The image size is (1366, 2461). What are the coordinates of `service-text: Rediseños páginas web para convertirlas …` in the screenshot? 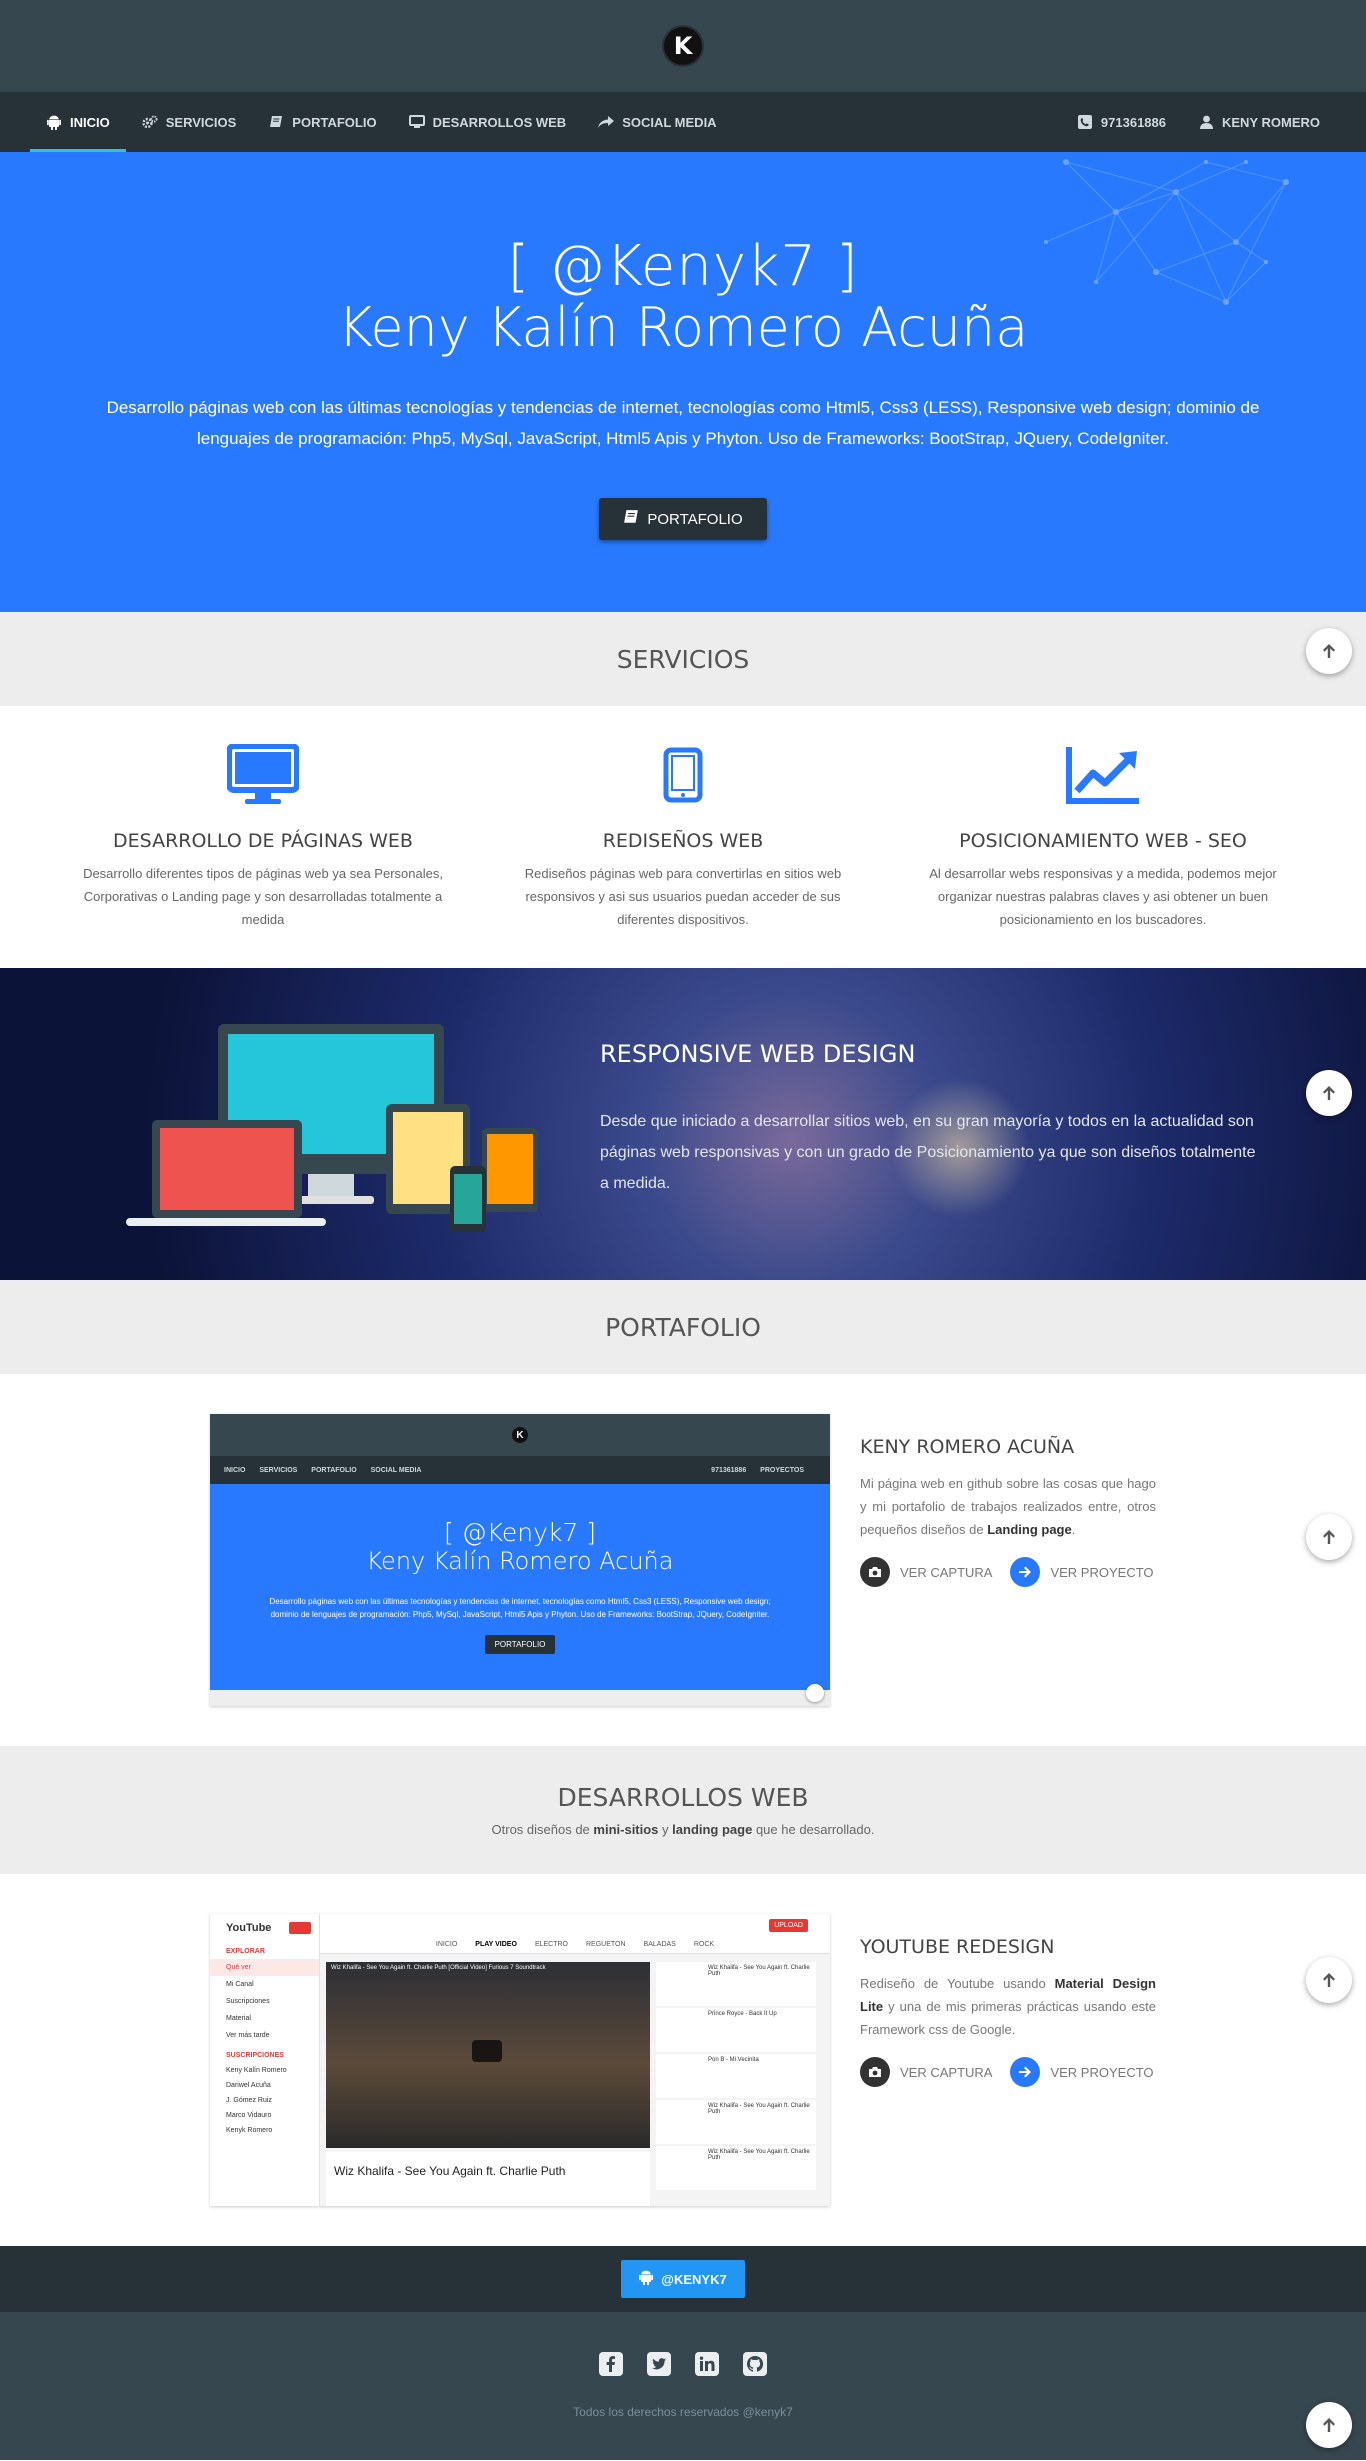 It's located at (683, 896).